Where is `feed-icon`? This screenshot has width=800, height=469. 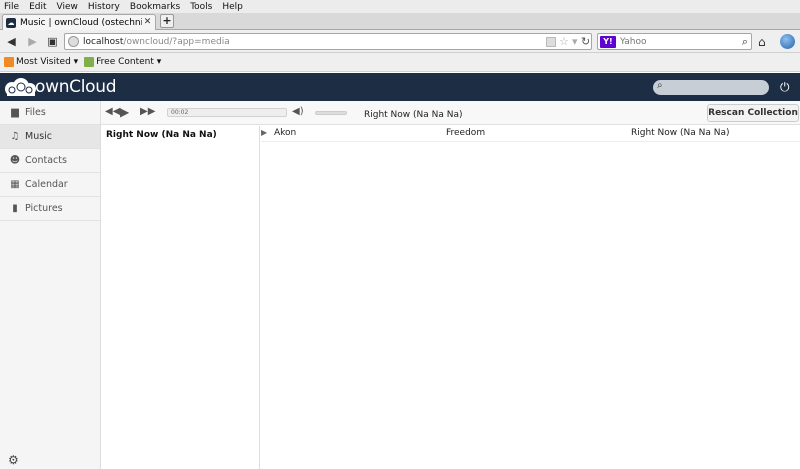
feed-icon is located at coordinates (551, 42).